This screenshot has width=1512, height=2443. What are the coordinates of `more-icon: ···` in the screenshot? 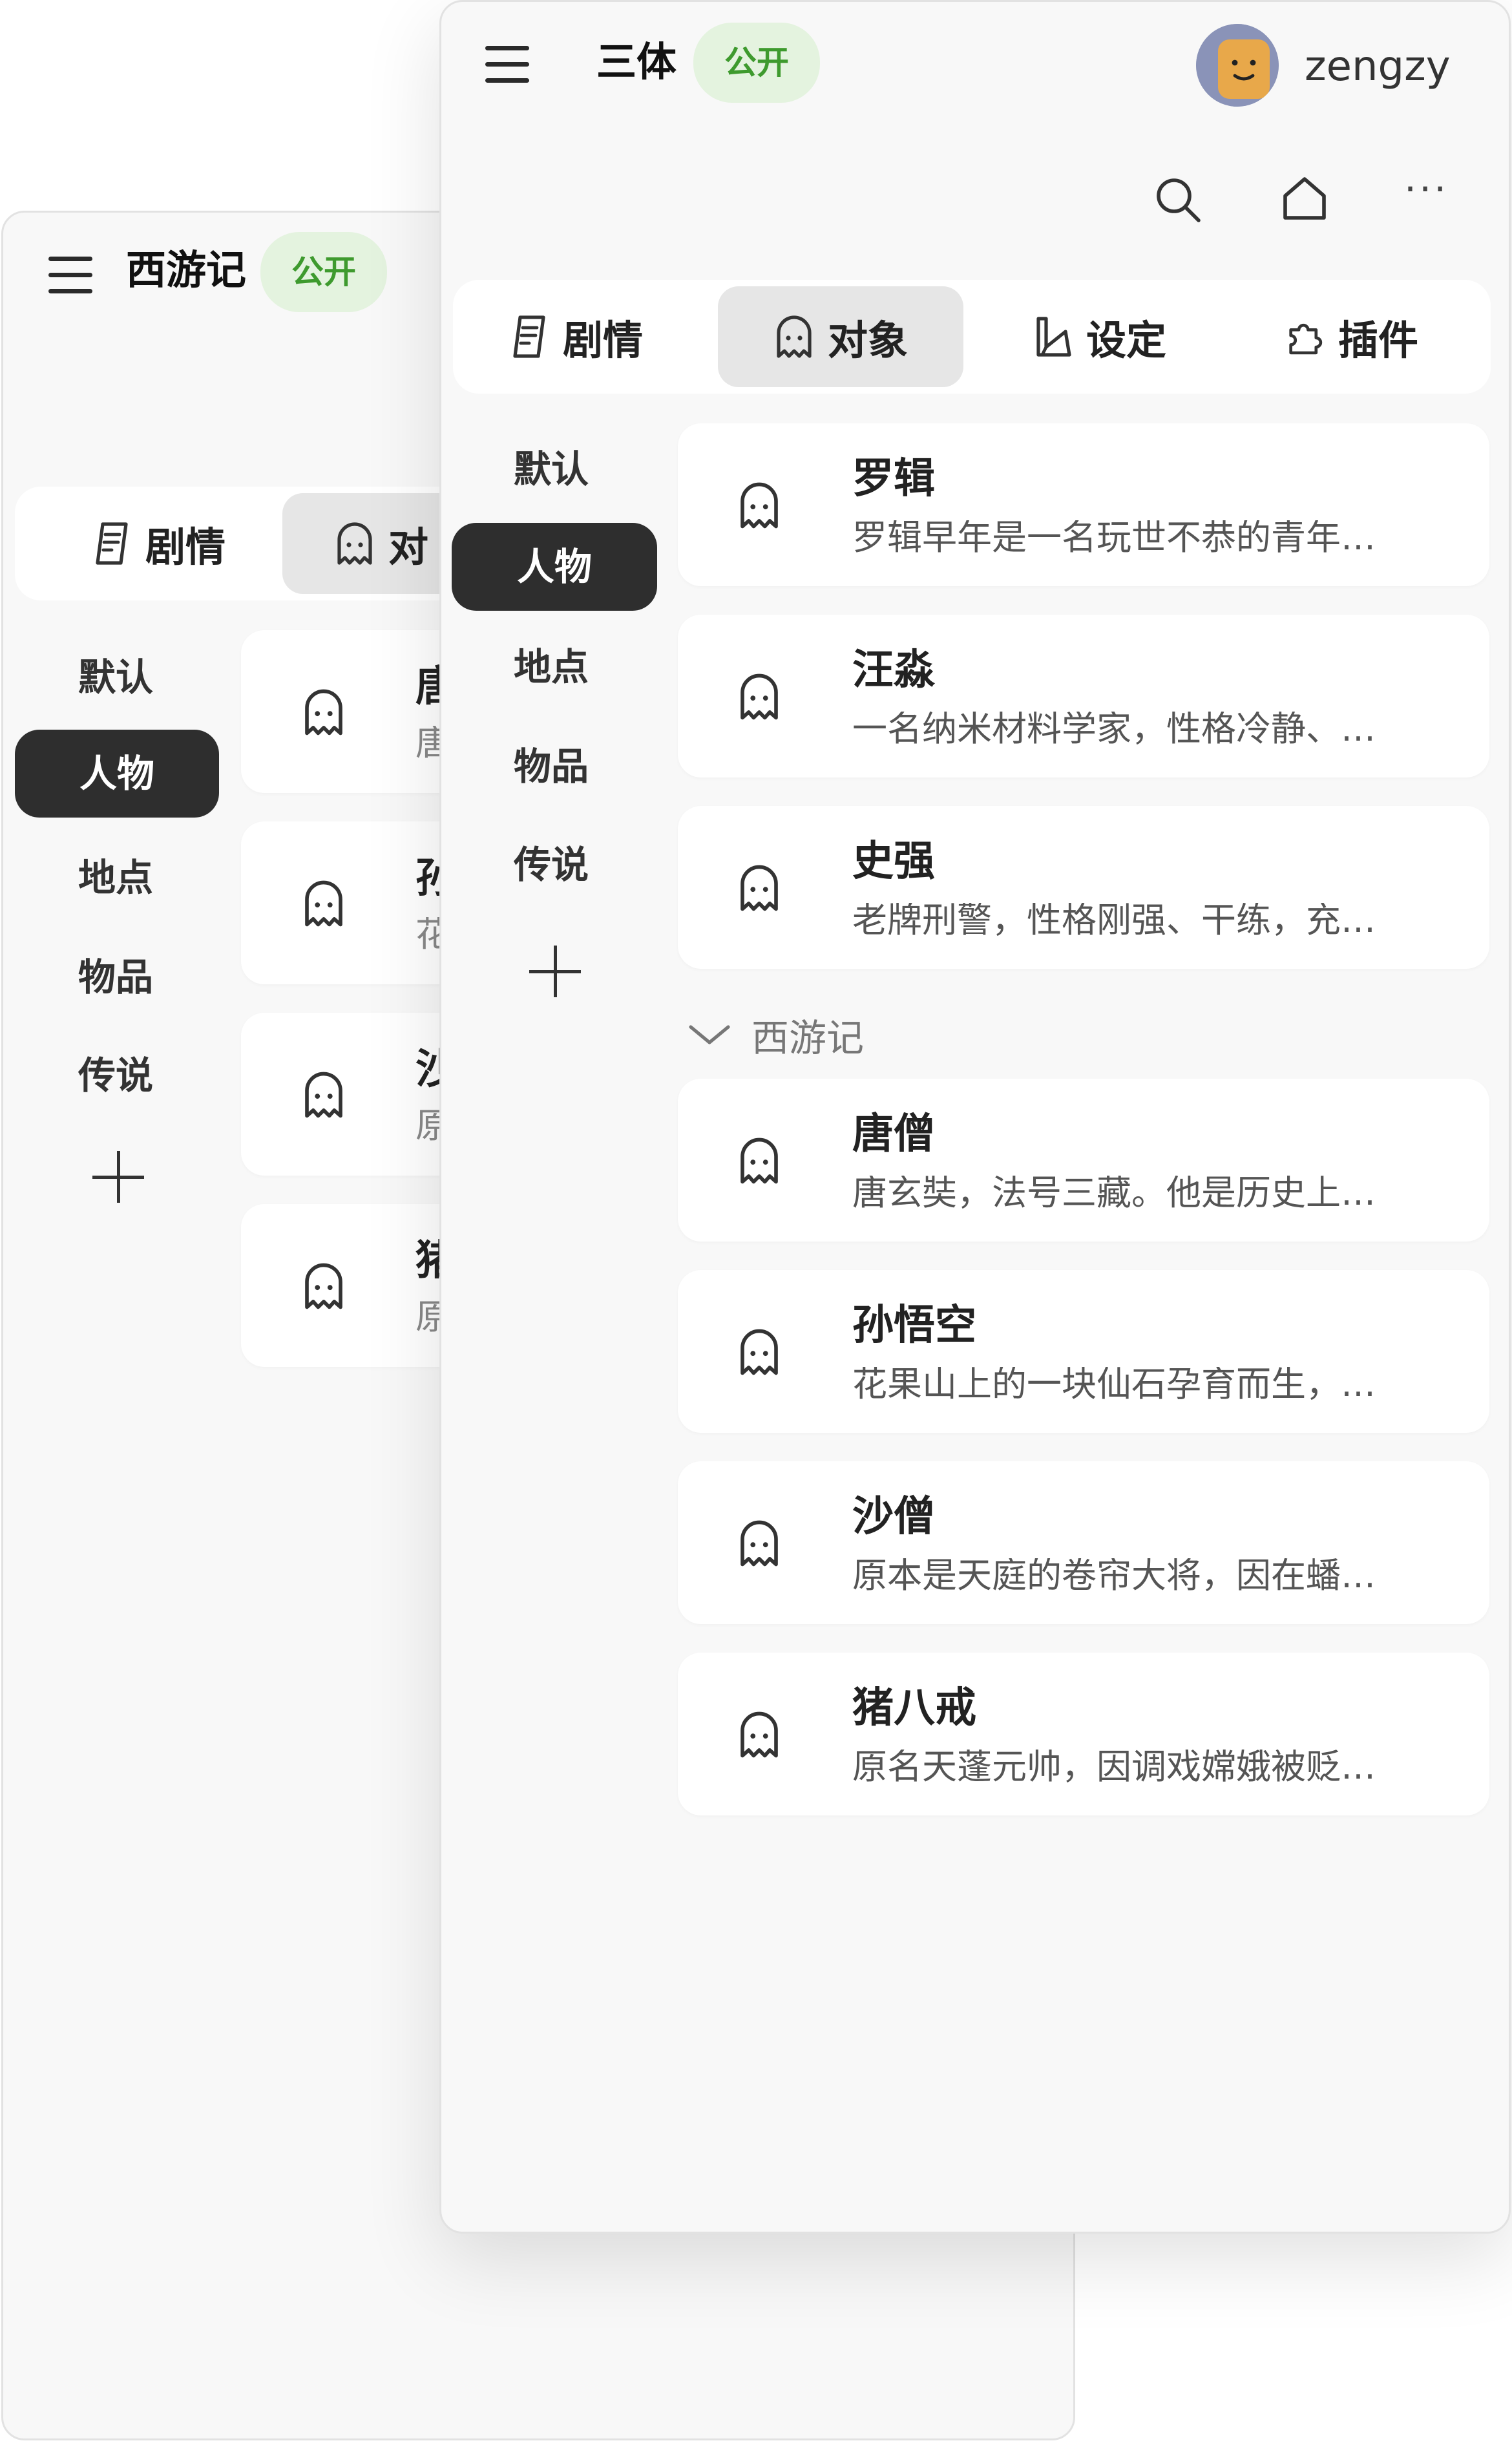 It's located at (1427, 189).